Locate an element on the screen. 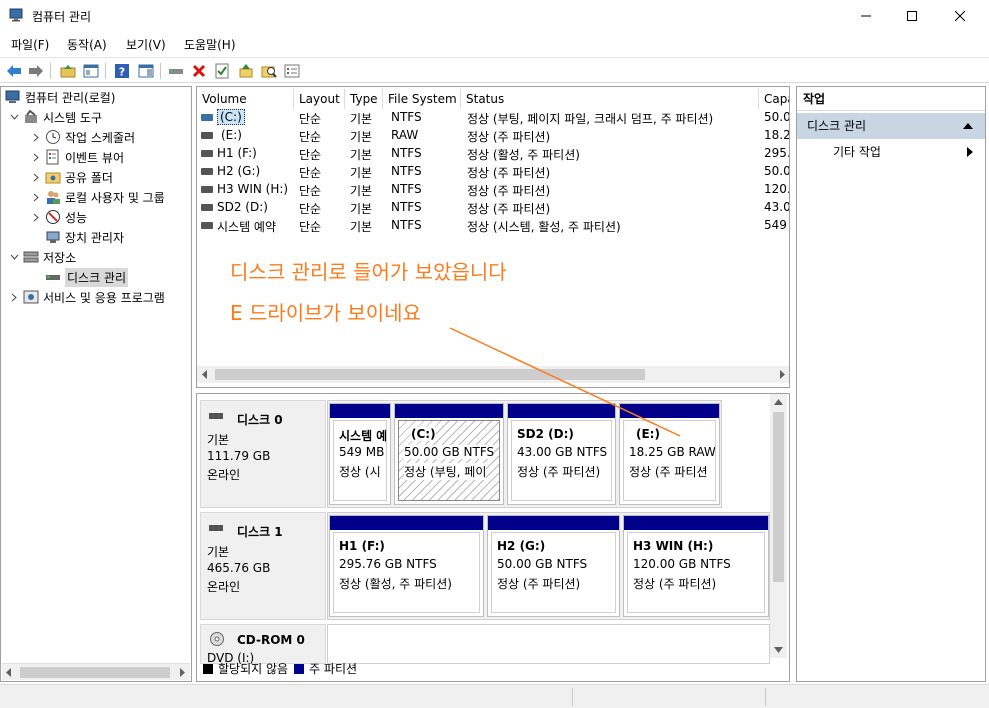 This screenshot has width=989, height=708. close-icon is located at coordinates (960, 16).